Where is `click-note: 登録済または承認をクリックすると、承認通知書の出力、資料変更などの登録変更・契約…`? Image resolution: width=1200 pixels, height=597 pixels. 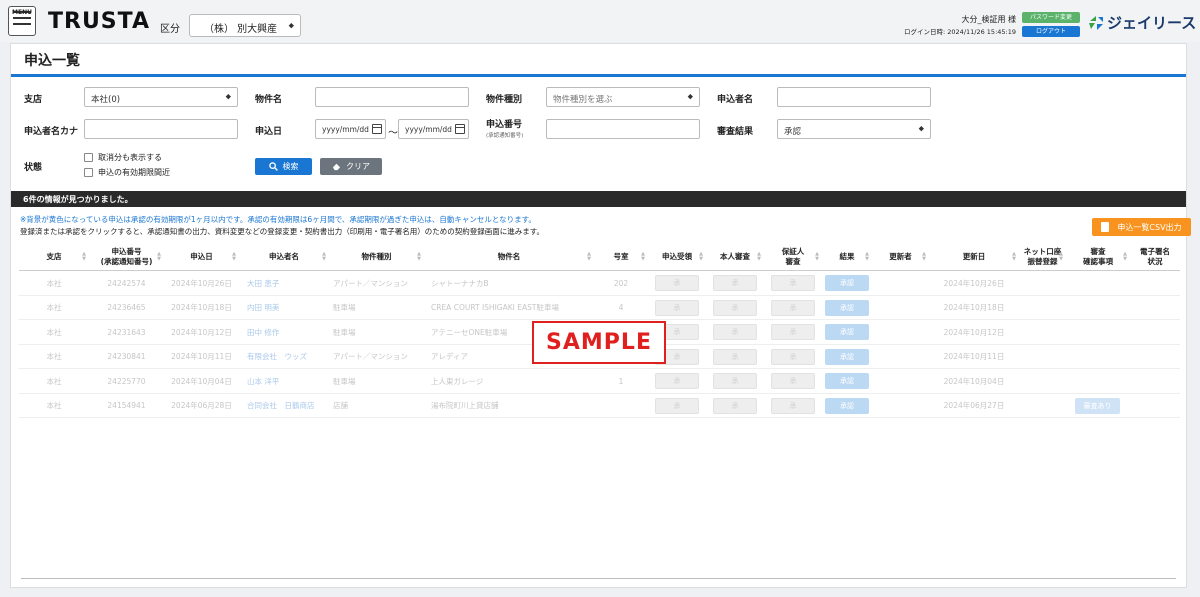
click-note: 登録済または承認をクリックすると、承認通知書の出力、資料変更などの登録変更・契約… is located at coordinates (282, 231).